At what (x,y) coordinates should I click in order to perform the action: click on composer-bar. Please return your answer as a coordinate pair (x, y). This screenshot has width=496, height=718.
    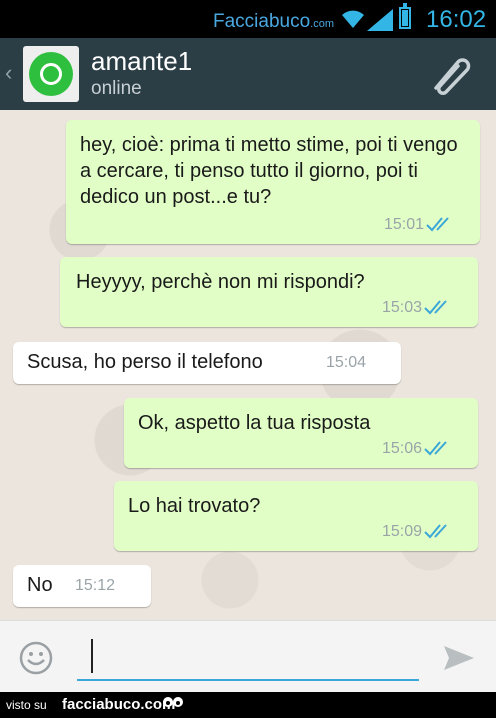
    Looking at the image, I should click on (248, 656).